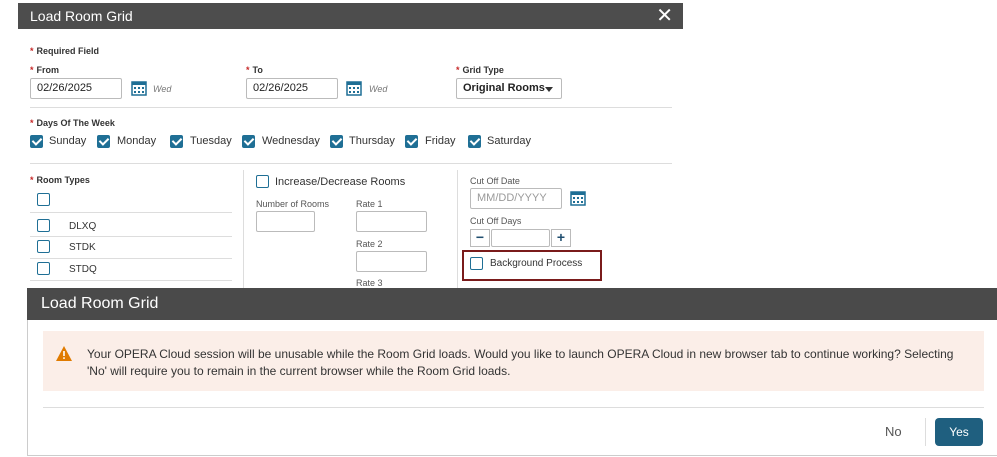 This screenshot has width=997, height=457. Describe the element at coordinates (293, 204) in the screenshot. I see `number-of-rooms-label: Number of Rooms` at that location.